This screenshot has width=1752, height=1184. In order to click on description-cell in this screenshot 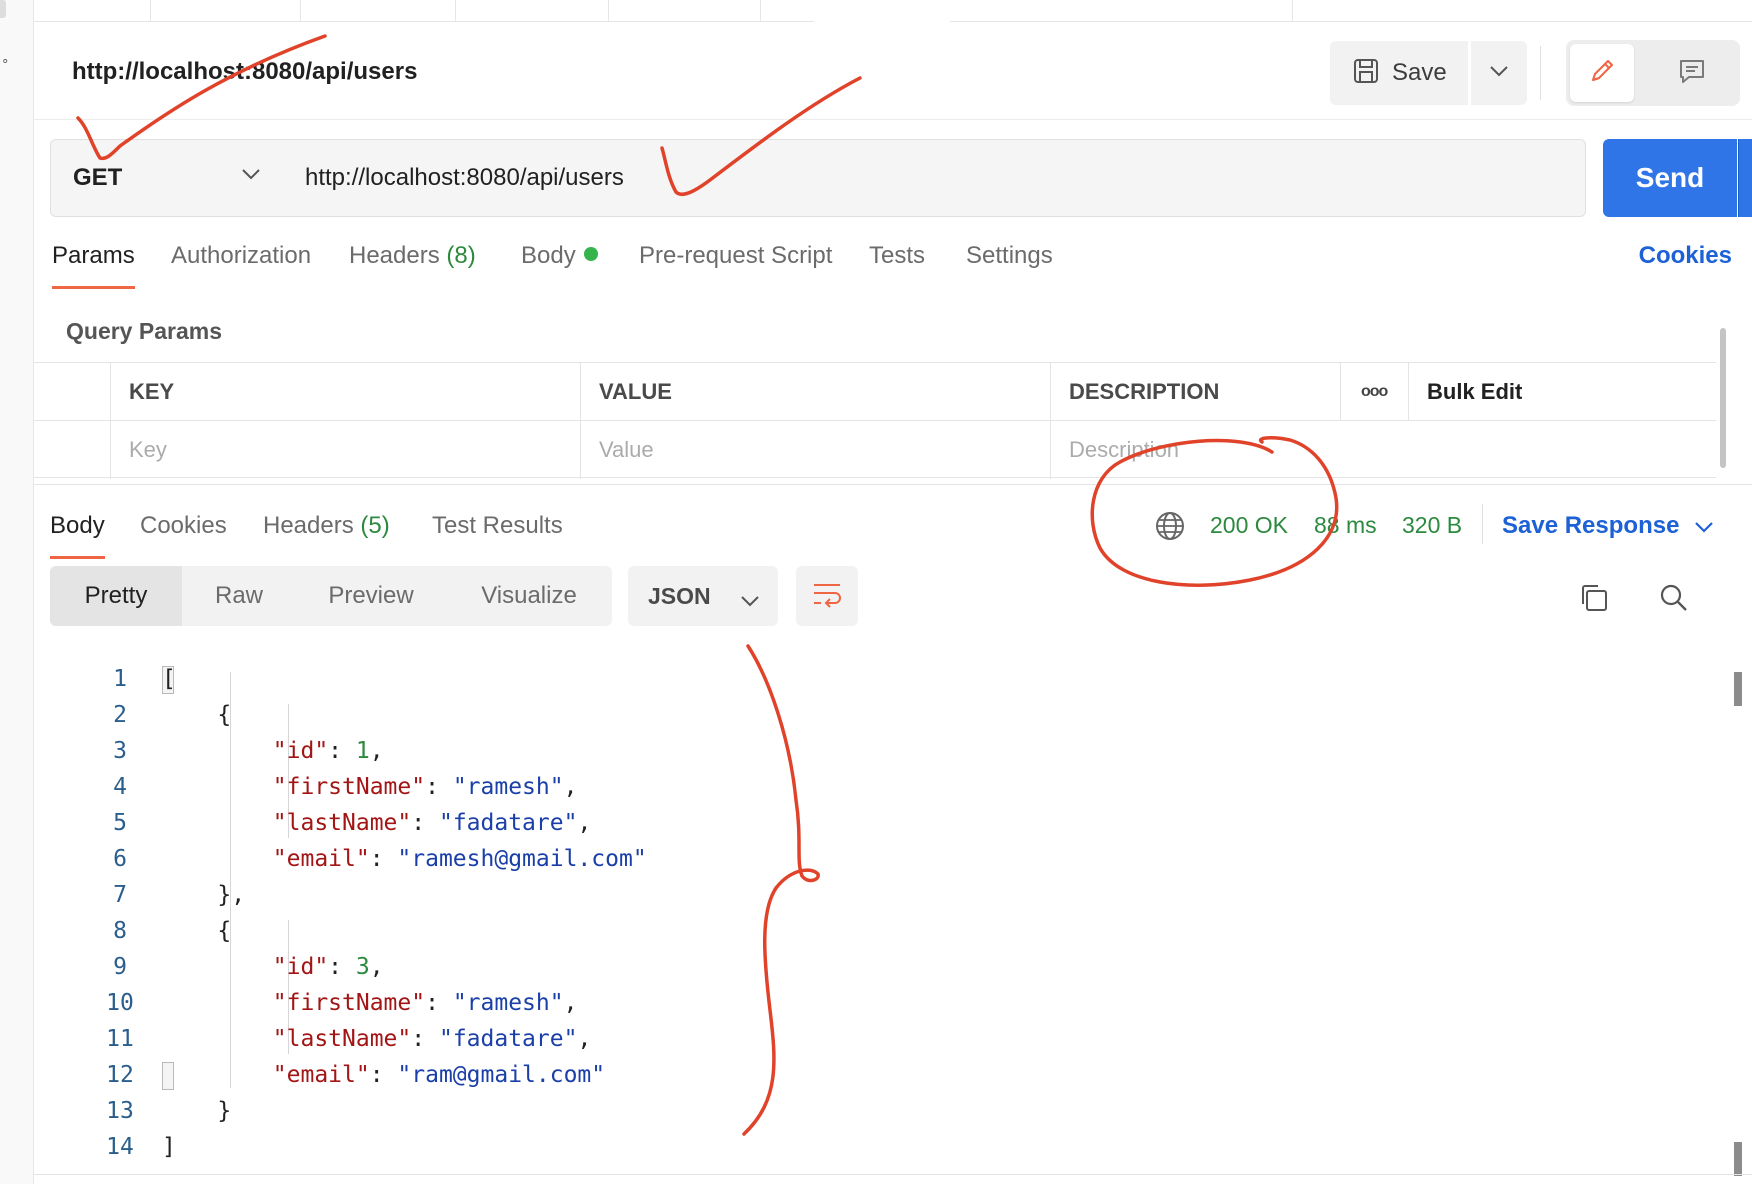, I will do `click(1383, 450)`.